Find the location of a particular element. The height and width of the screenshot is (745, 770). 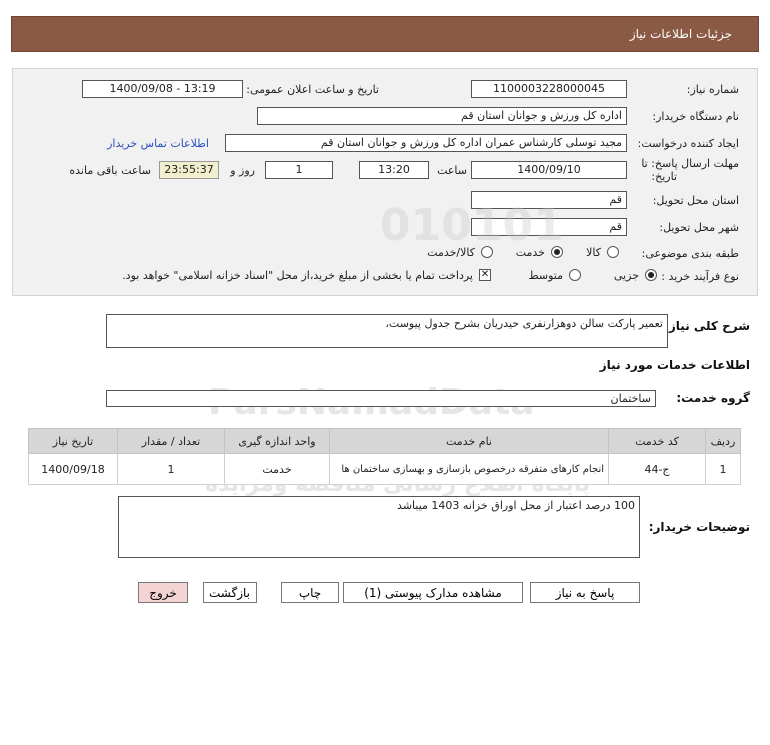

process-radio-medium is located at coordinates (575, 275).